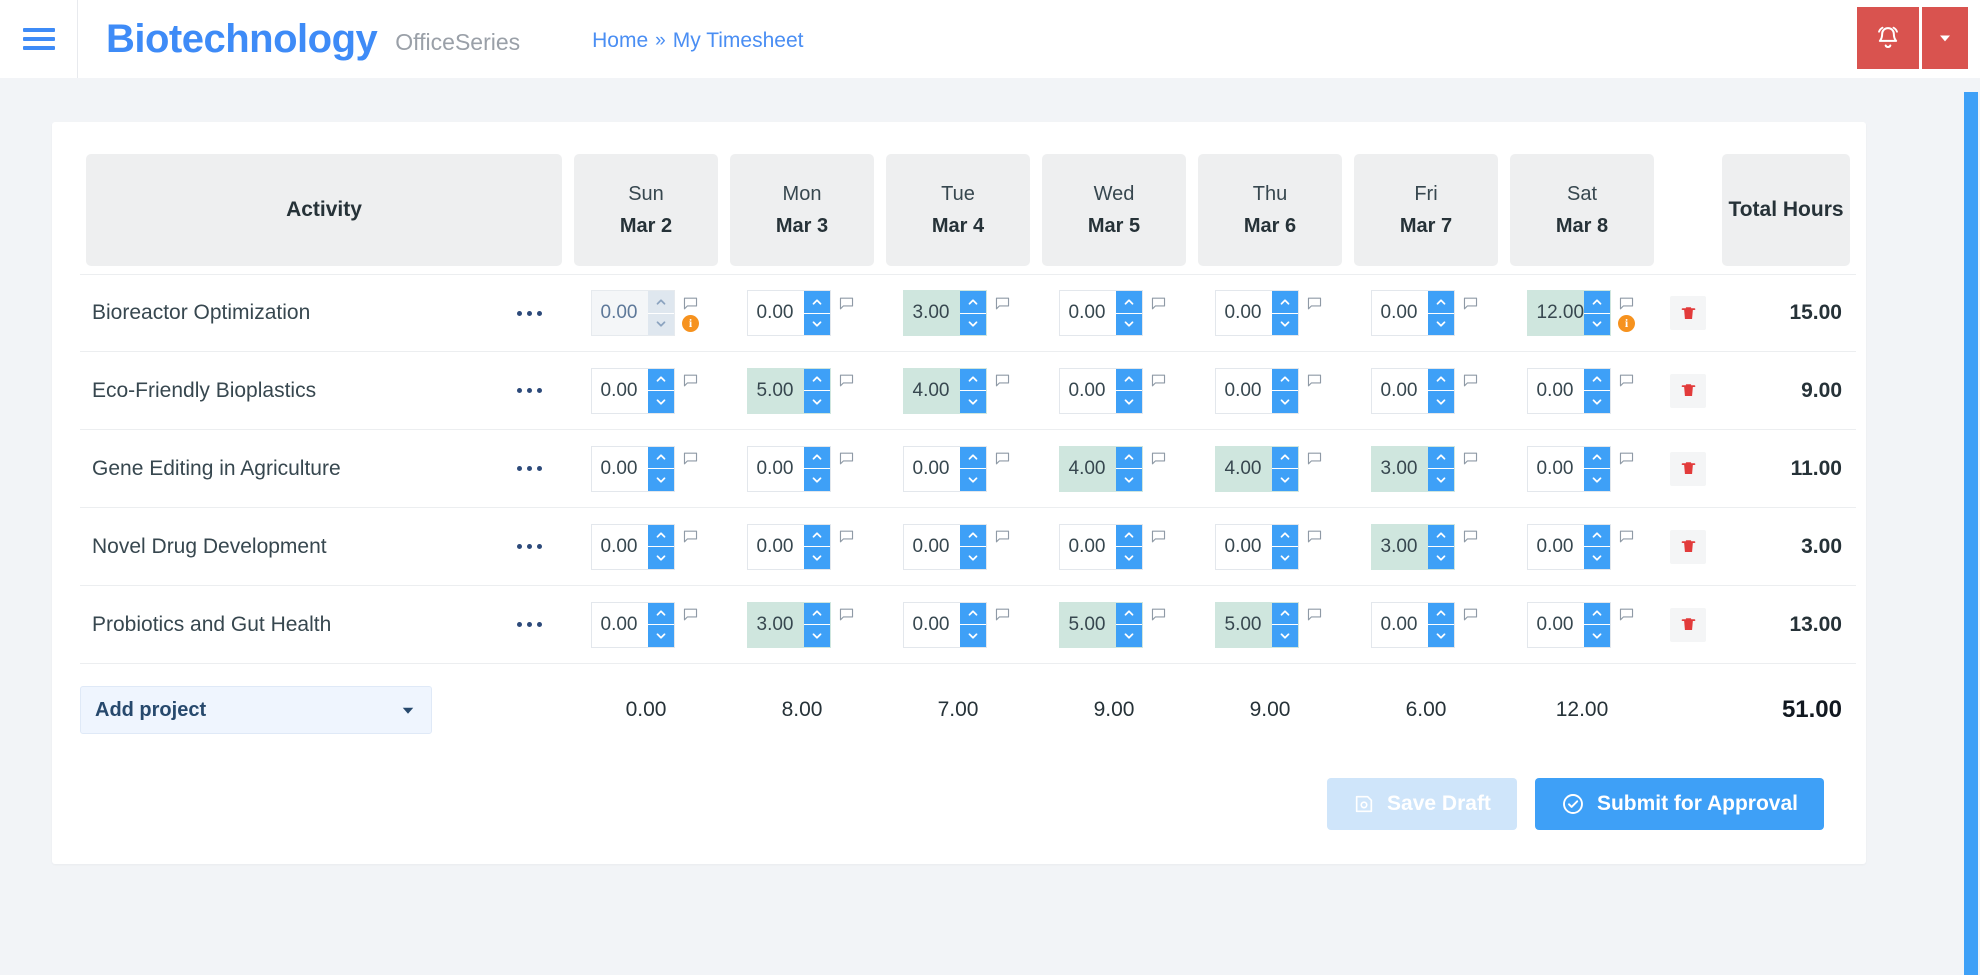 The height and width of the screenshot is (975, 1980). What do you see at coordinates (1100, 468) in the screenshot?
I see `hours-spinner: 4.00` at bounding box center [1100, 468].